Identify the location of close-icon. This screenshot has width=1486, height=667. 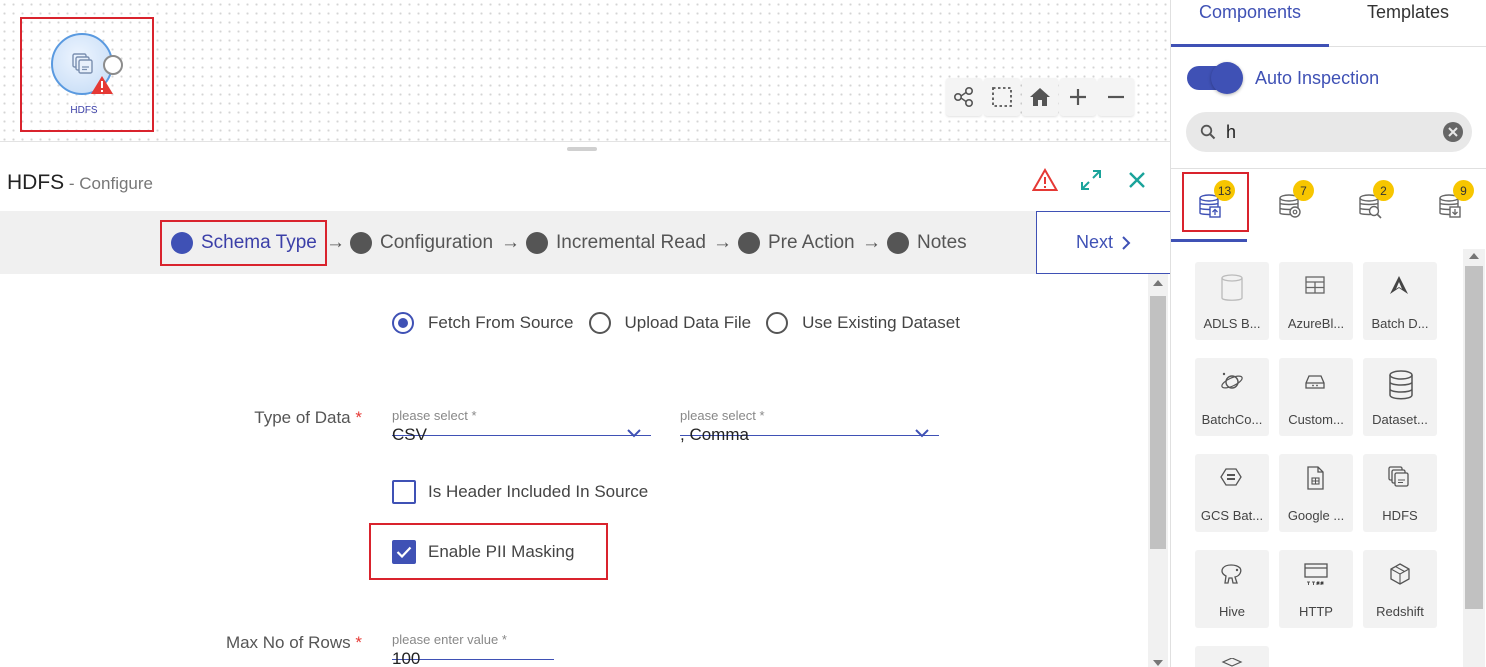
(1137, 180).